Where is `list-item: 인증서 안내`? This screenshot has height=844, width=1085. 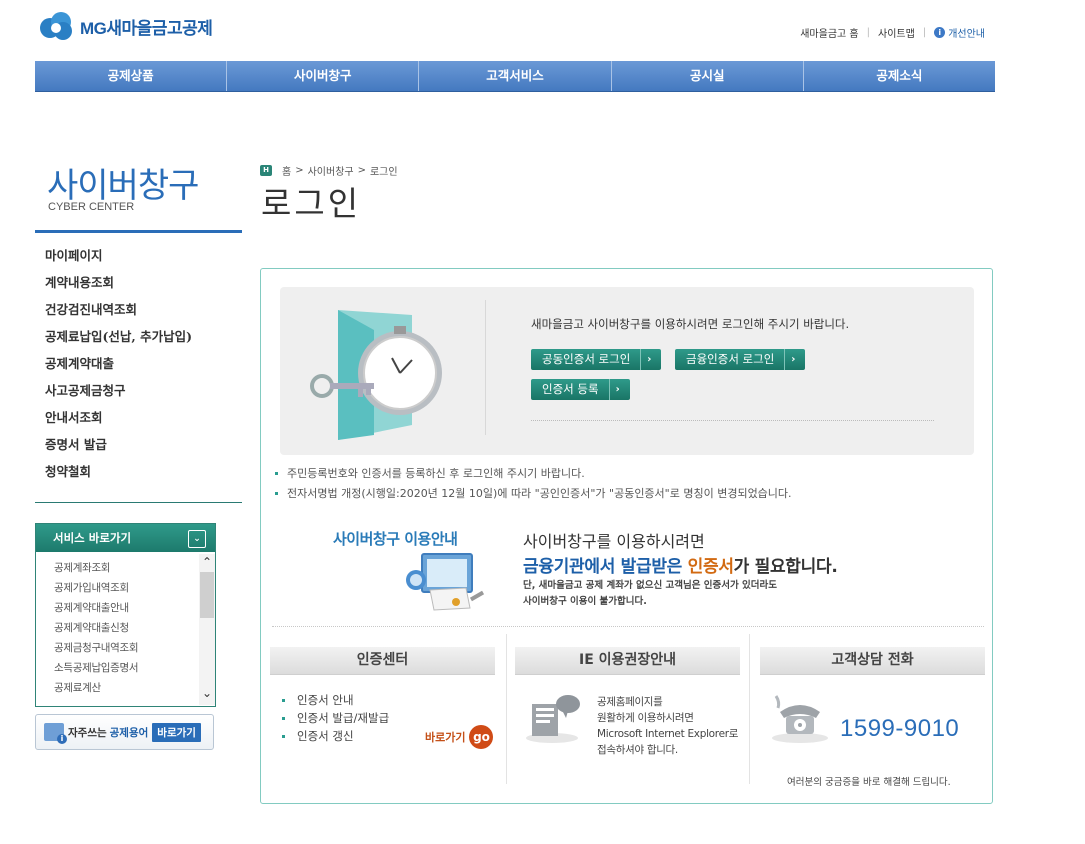
list-item: 인증서 안내 is located at coordinates (335, 701).